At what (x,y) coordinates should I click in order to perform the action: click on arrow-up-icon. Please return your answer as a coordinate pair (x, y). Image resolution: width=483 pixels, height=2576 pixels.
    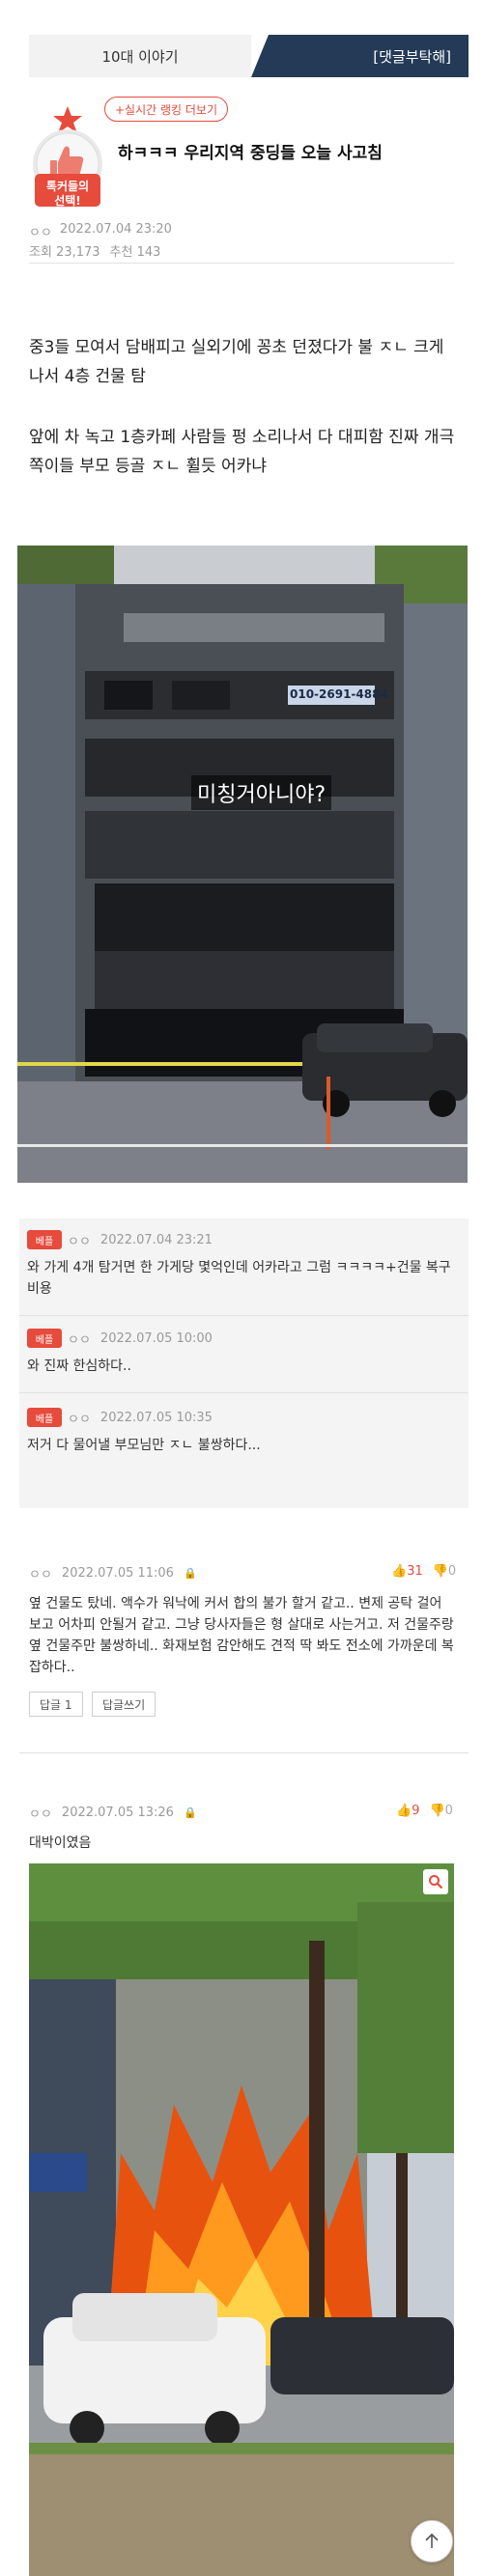
    Looking at the image, I should click on (432, 2541).